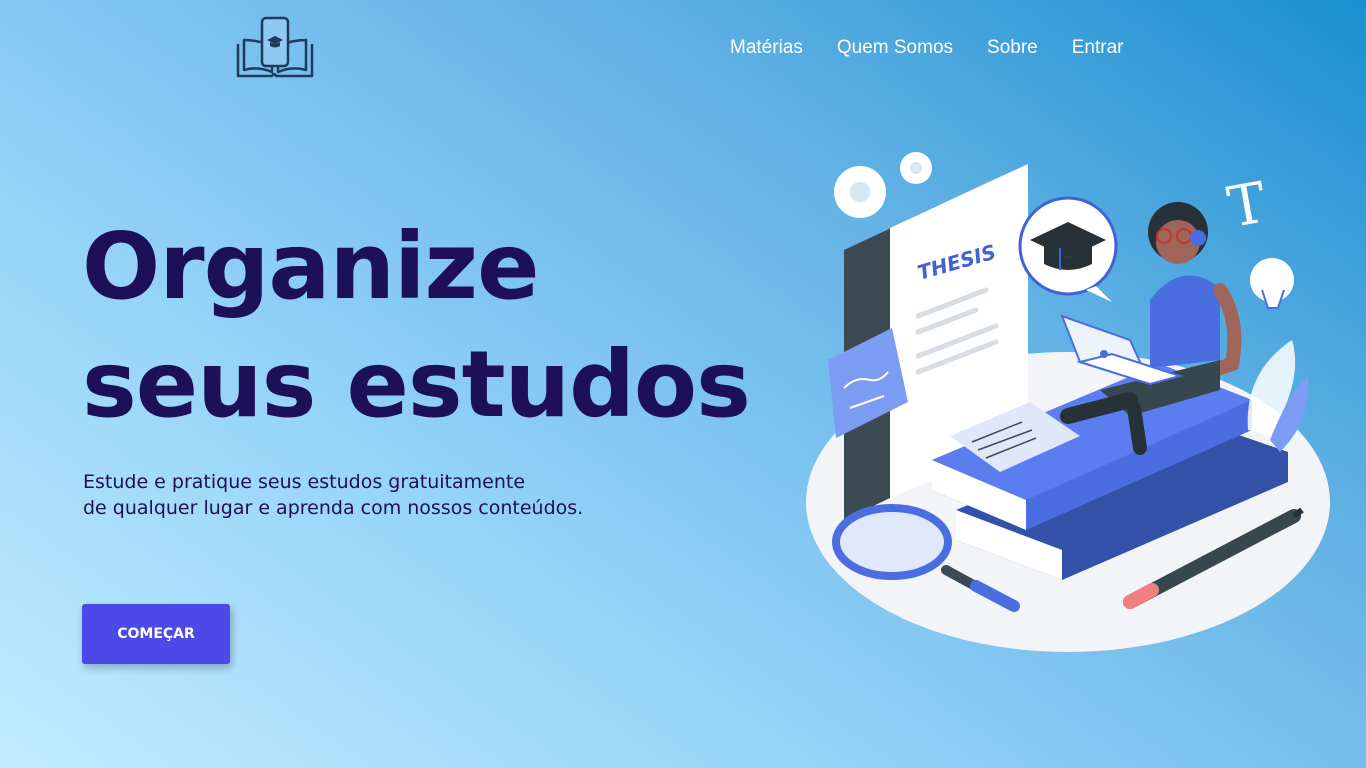 The height and width of the screenshot is (768, 1366). What do you see at coordinates (1247, 205) in the screenshot?
I see `text-t-icon: T` at bounding box center [1247, 205].